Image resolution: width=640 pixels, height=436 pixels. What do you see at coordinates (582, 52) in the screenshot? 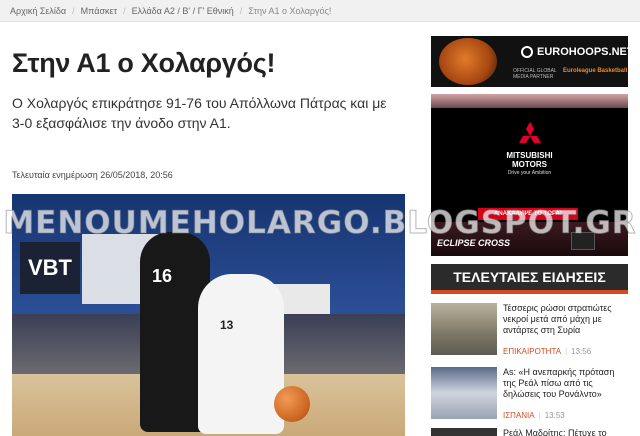
I see `eurohoops-brand-text: EUROHOOPS.NET` at bounding box center [582, 52].